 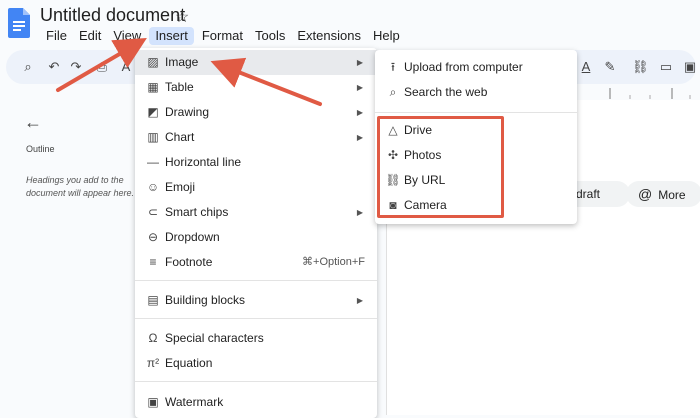 I want to click on star-icon: ☆, so click(x=182, y=17).